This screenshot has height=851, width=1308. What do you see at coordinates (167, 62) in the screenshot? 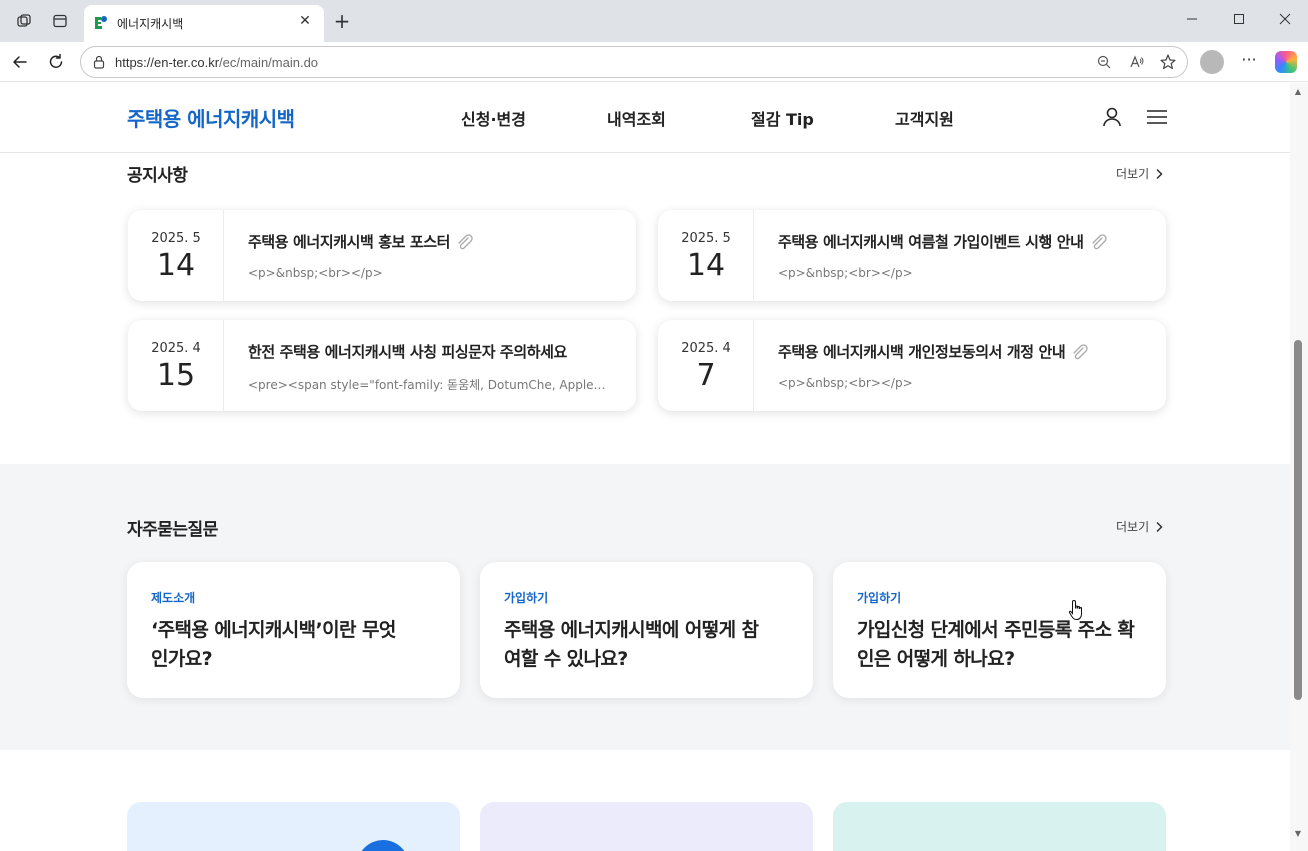
I see `url-host: https://en-ter.co.kr` at bounding box center [167, 62].